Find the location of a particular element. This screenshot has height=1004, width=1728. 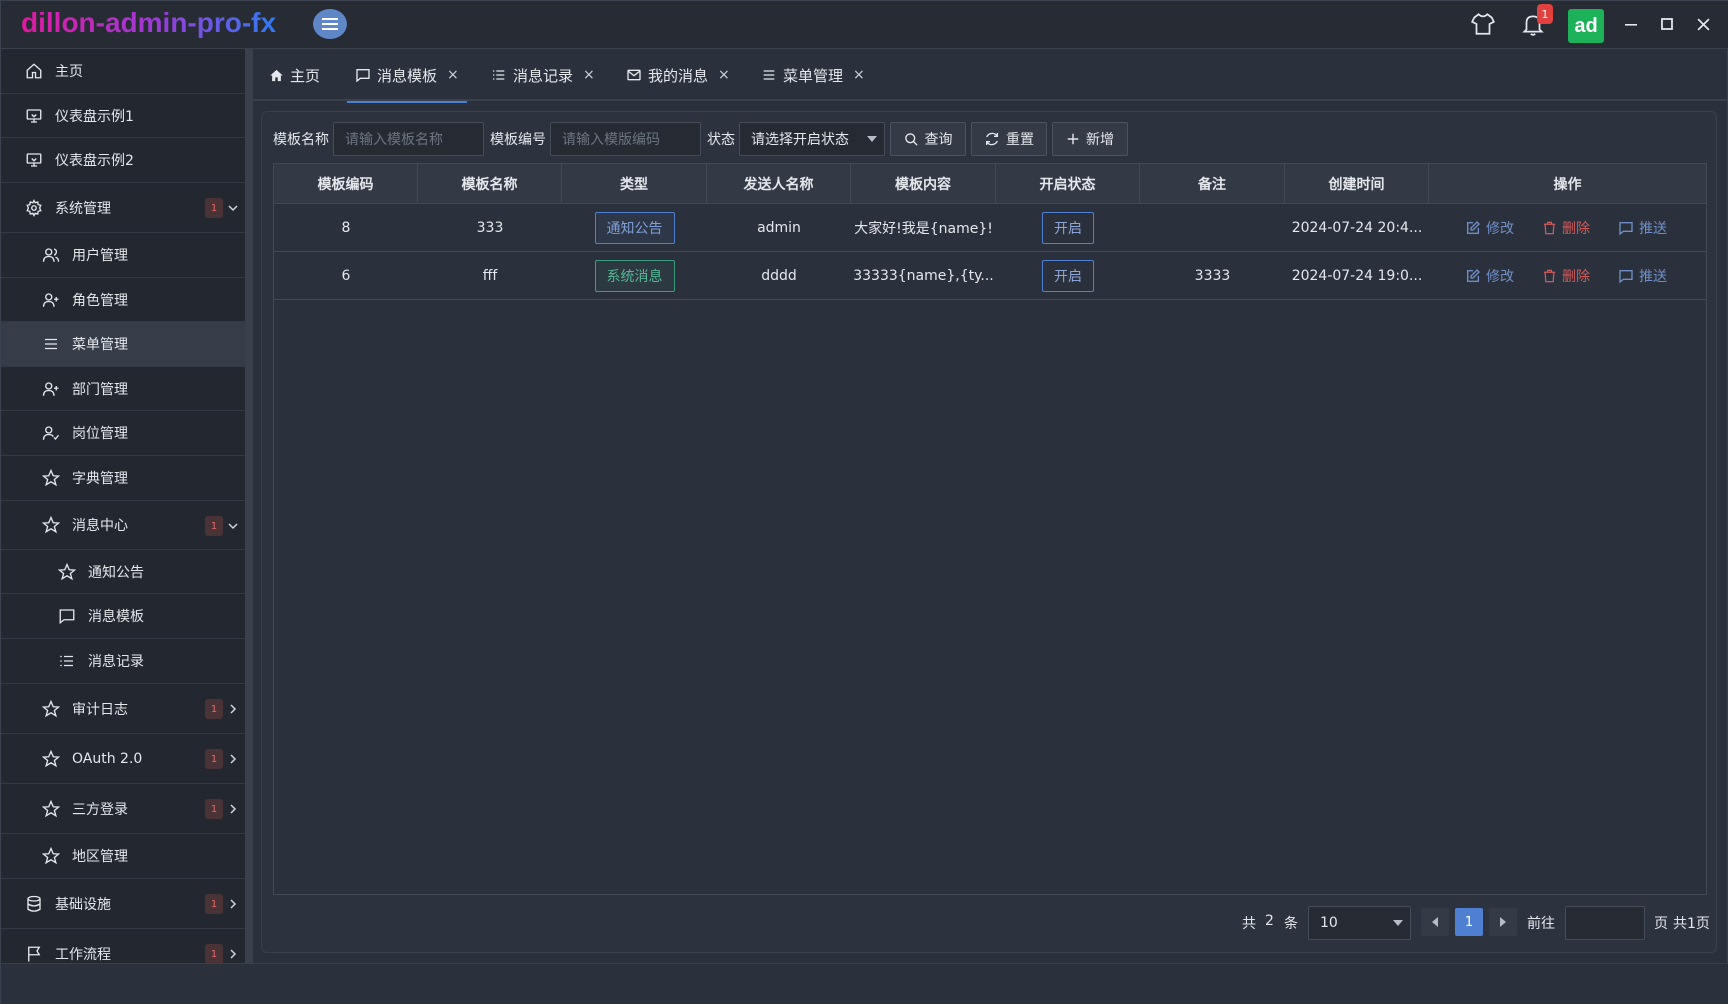

sidebar-item-label: 部门管理 is located at coordinates (100, 389).